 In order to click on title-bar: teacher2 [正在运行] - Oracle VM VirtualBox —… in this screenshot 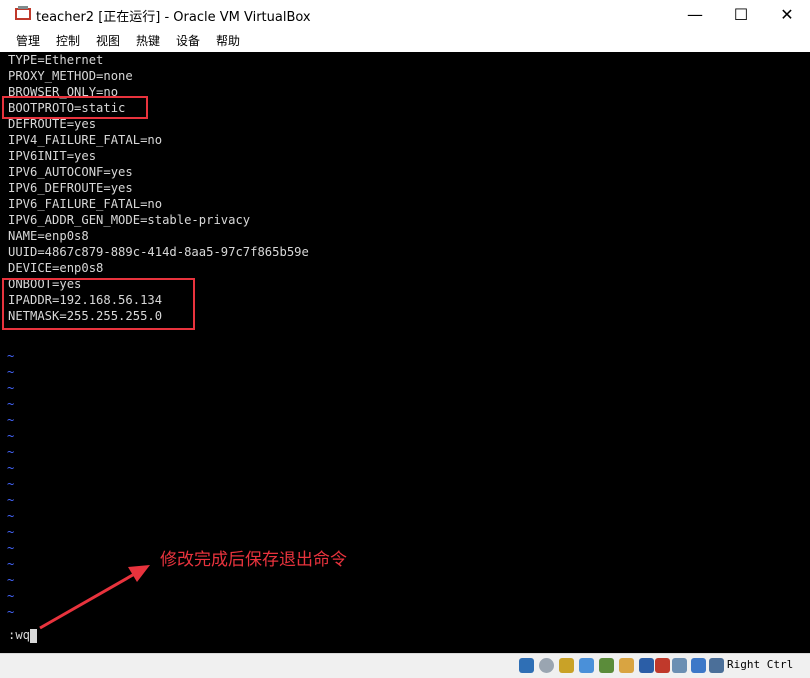, I will do `click(405, 14)`.